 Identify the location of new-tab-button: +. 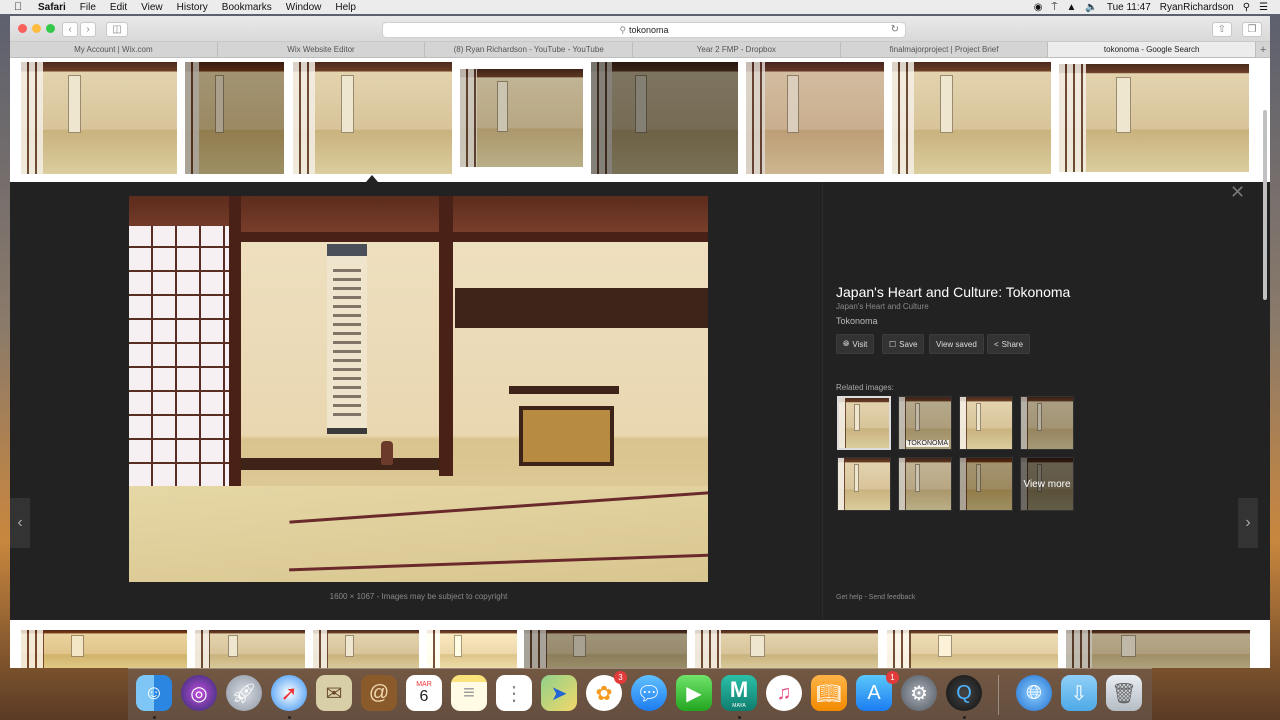
(1263, 49).